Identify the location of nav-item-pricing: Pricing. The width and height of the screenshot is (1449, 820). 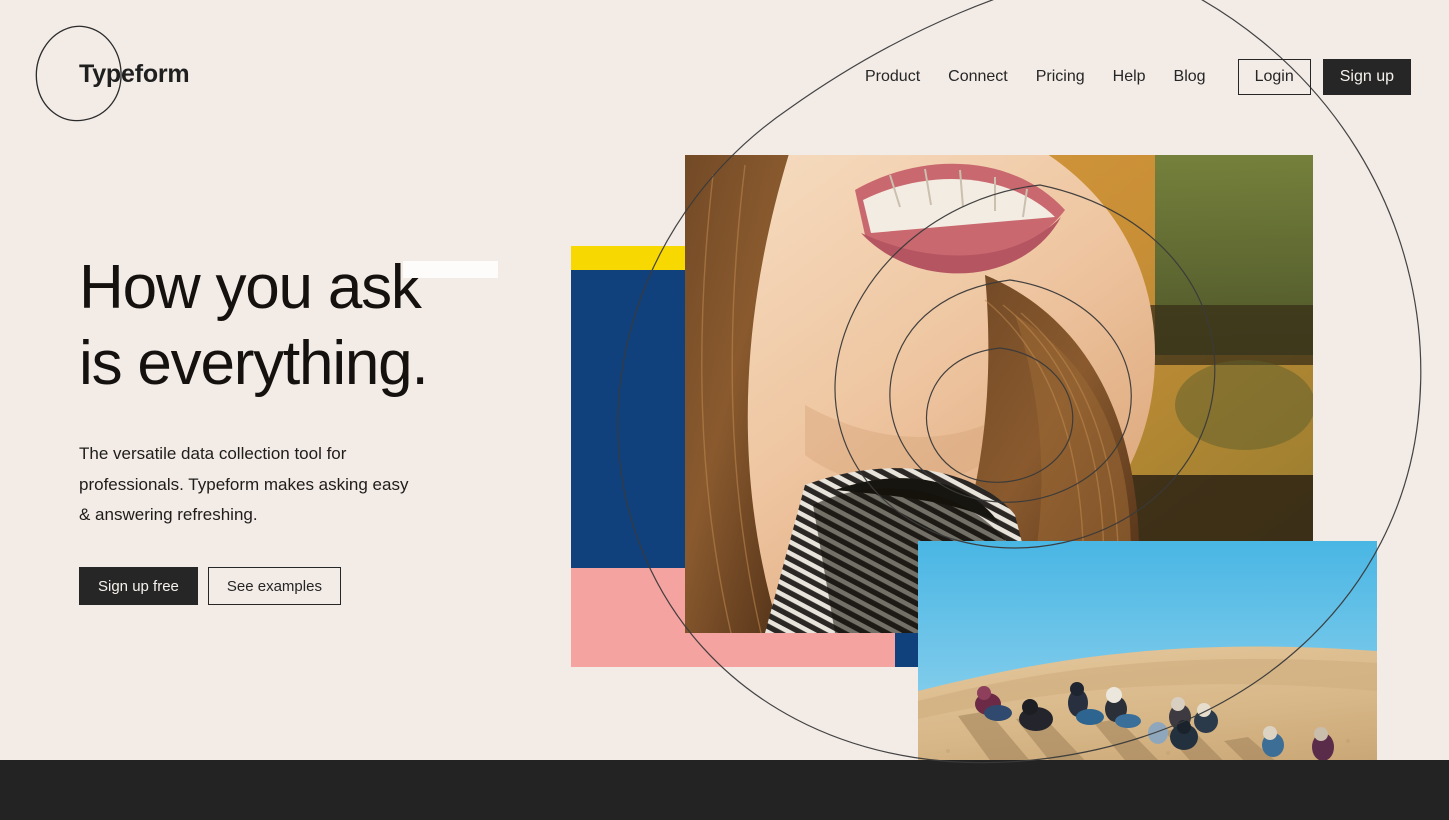
(1060, 77).